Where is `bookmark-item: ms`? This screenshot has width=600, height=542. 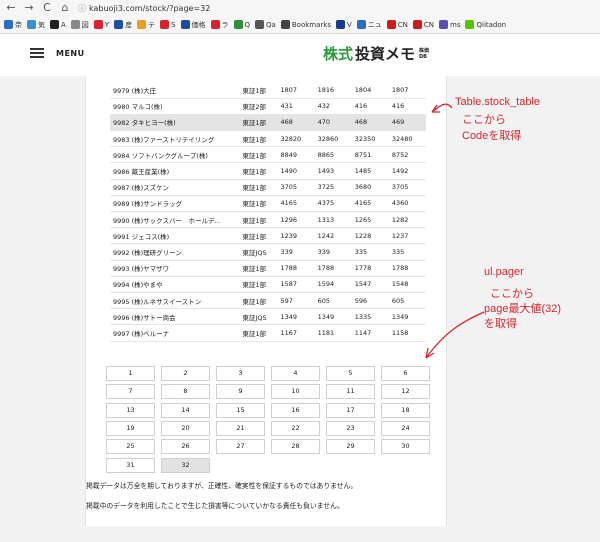
bookmark-item: ms is located at coordinates (449, 24).